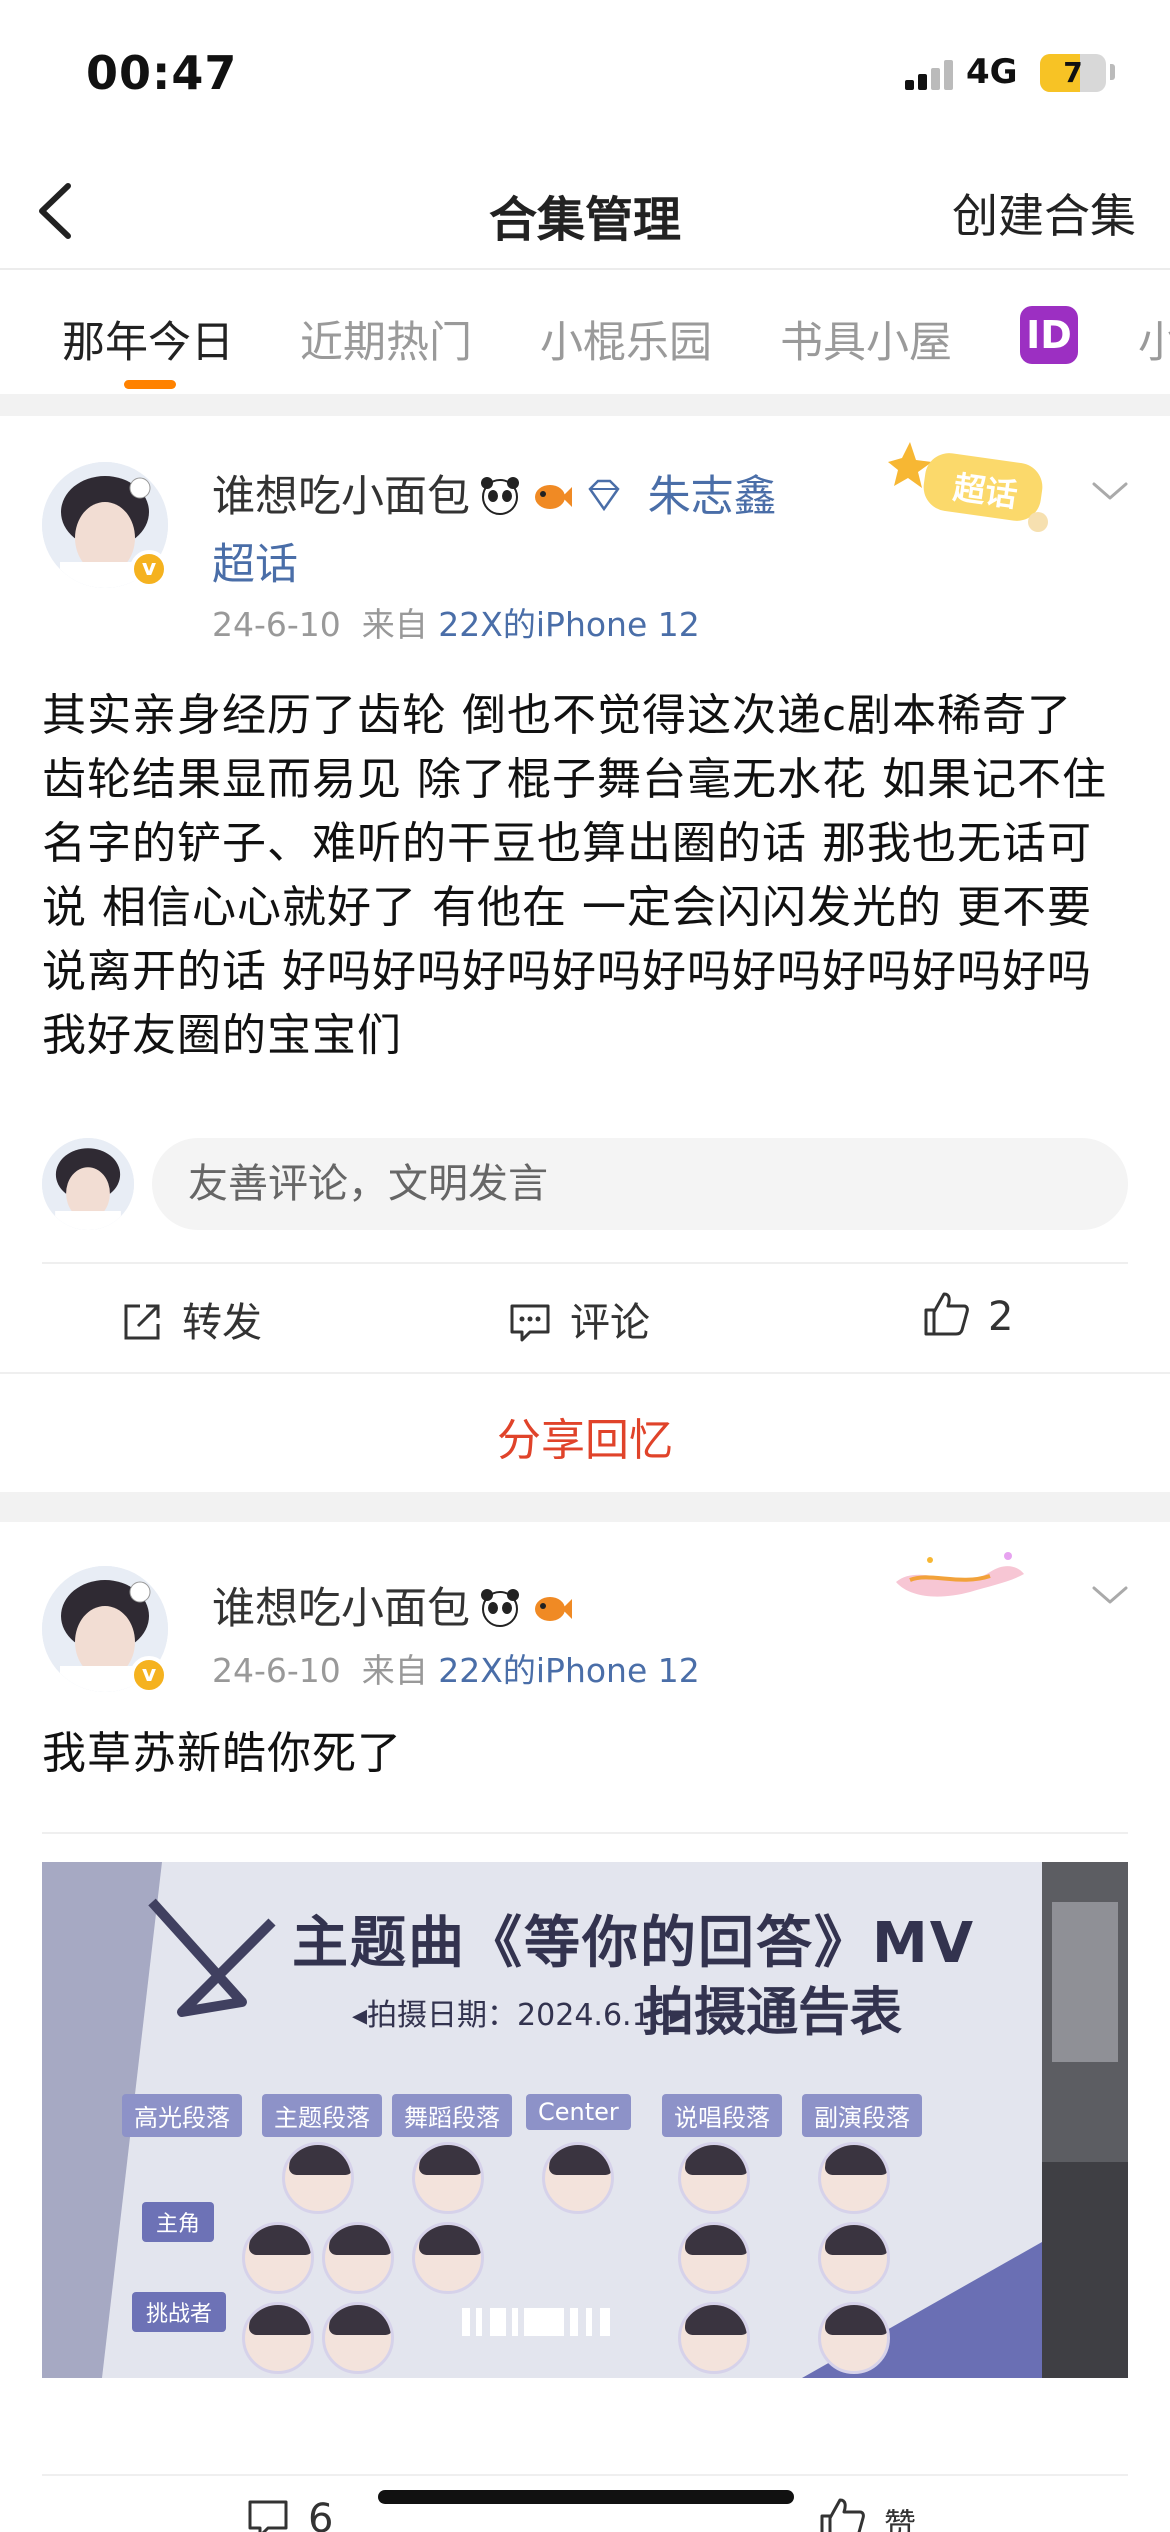 This screenshot has height=2532, width=1170. I want to click on comment-input: 友善评论，文明发言, so click(640, 1184).